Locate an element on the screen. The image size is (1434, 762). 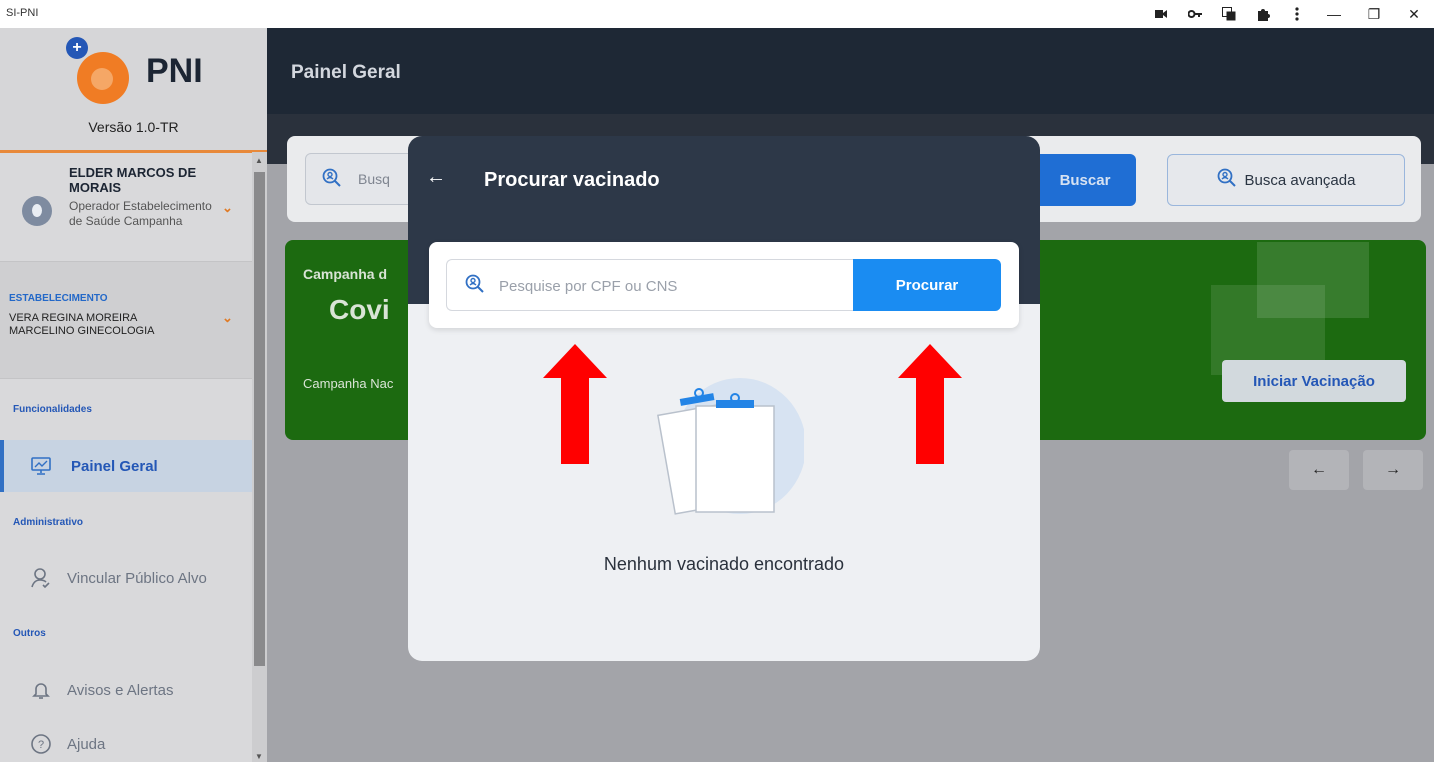
sidebar-item-vincular: Vincular Público Alvo is located at coordinates (126, 578).